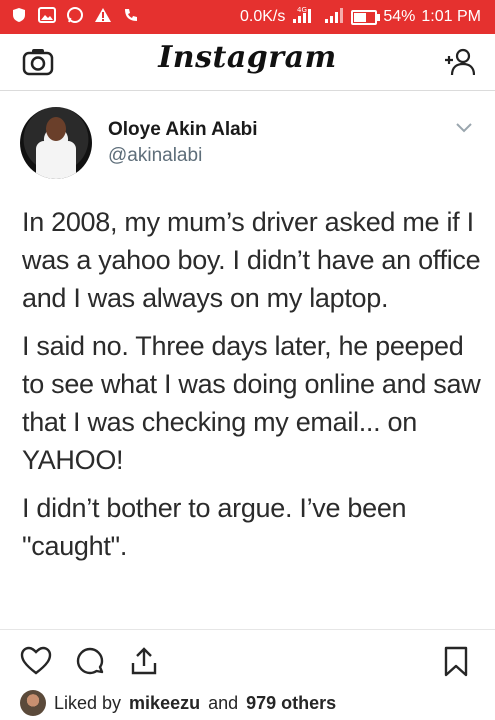 The height and width of the screenshot is (720, 495). I want to click on avatar-face, so click(56, 129).